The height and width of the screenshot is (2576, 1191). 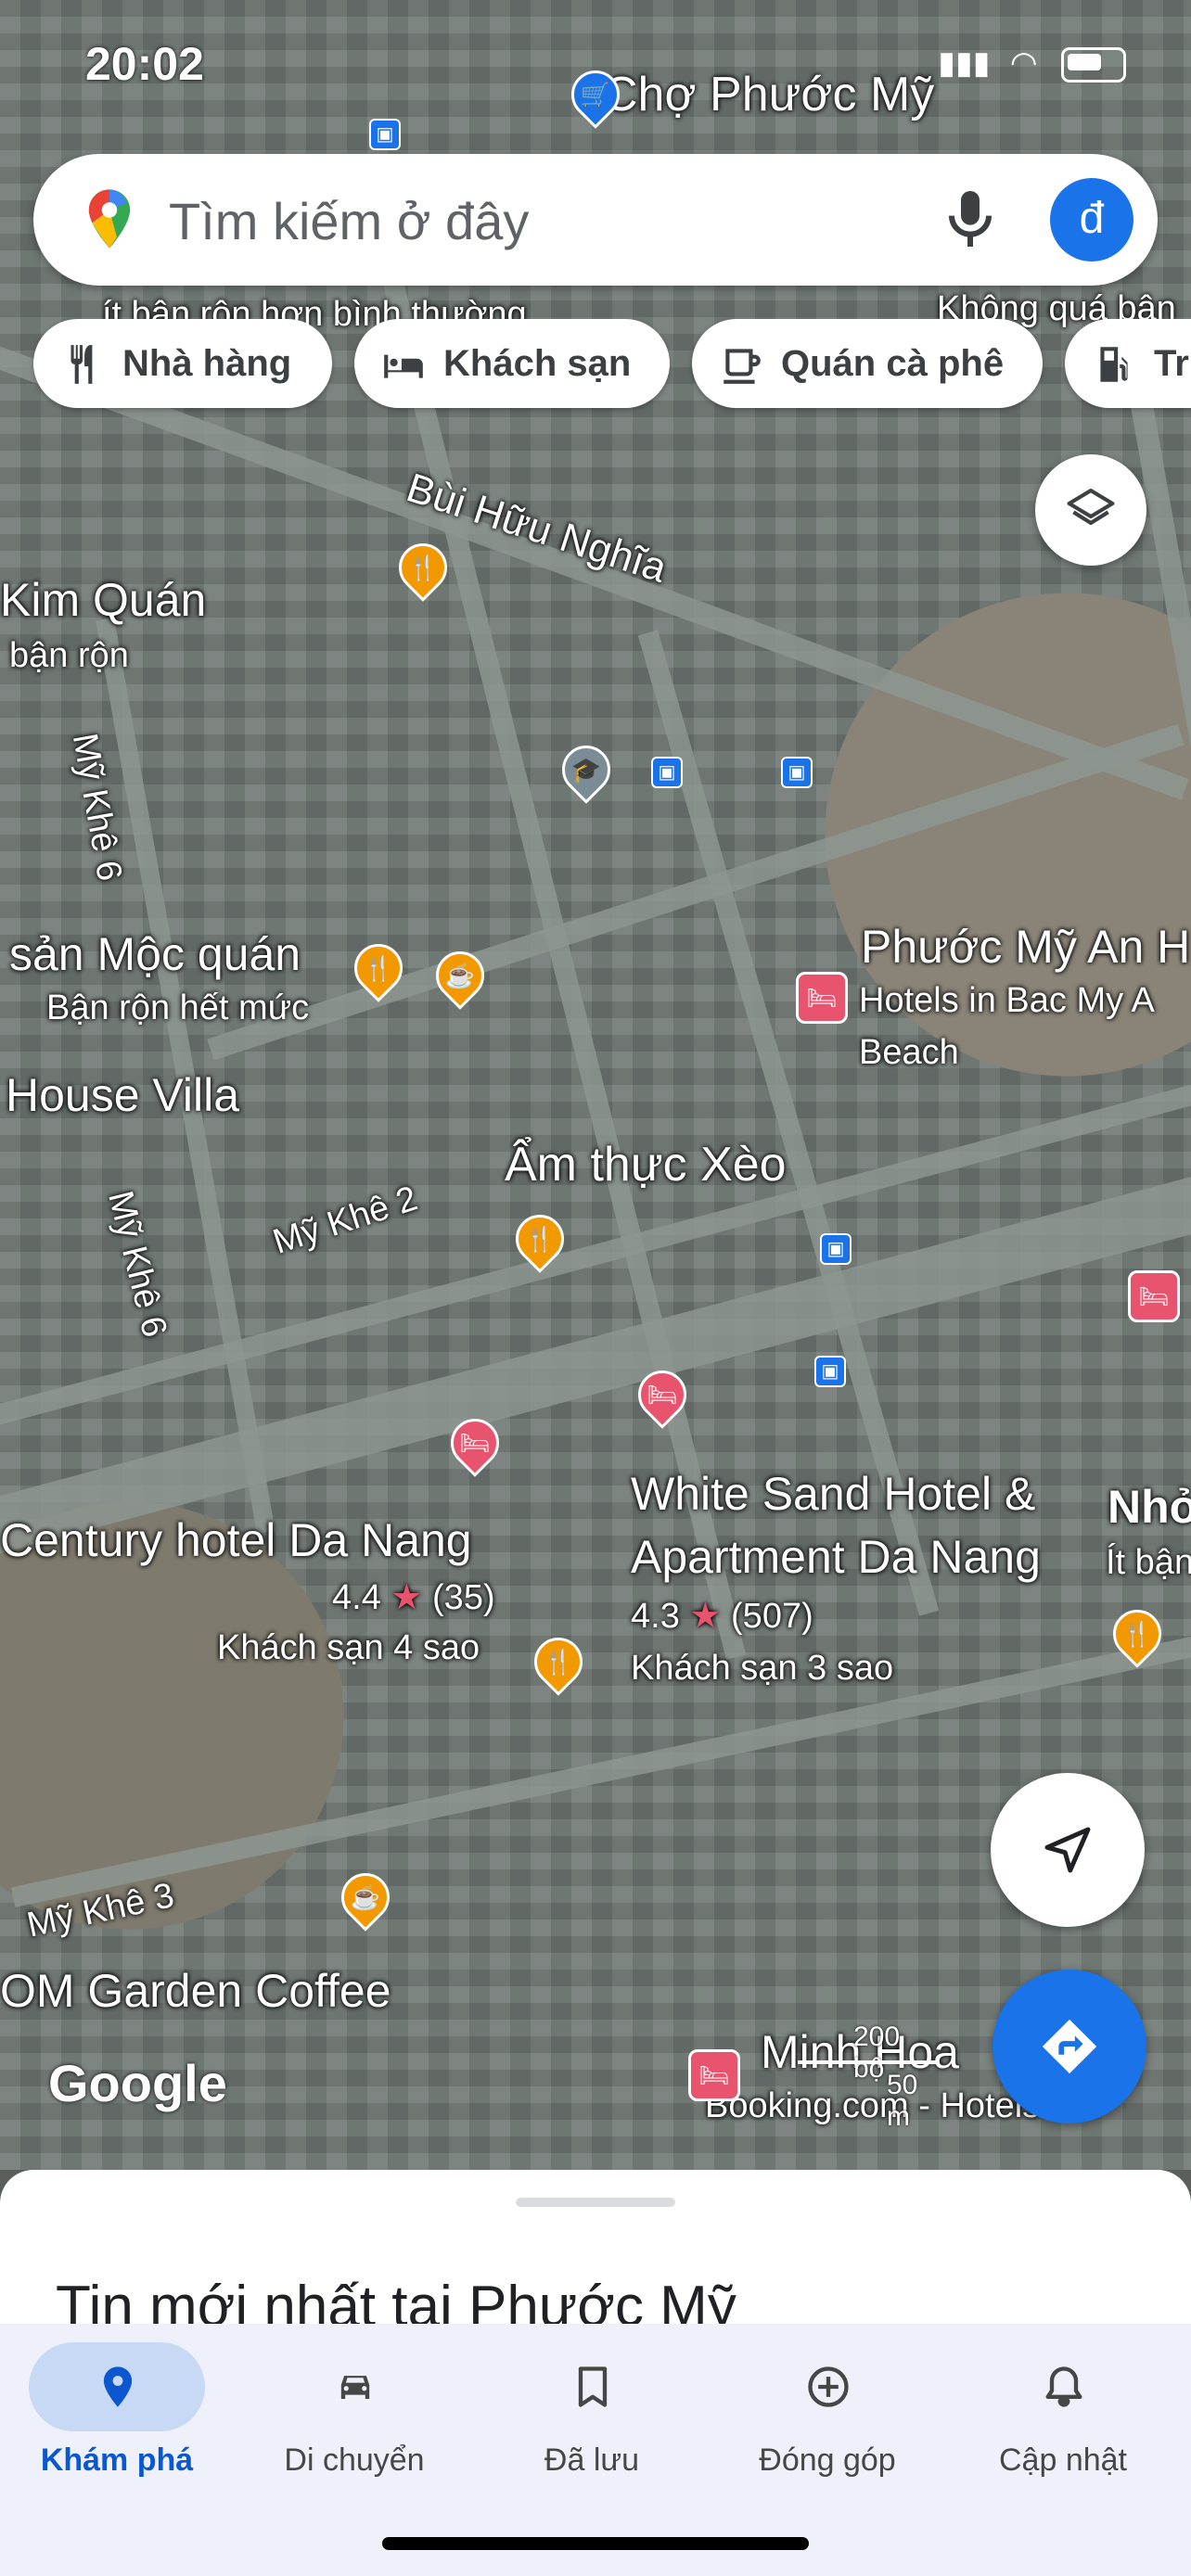 What do you see at coordinates (207, 363) in the screenshot?
I see `chip-label: Nhà hàng` at bounding box center [207, 363].